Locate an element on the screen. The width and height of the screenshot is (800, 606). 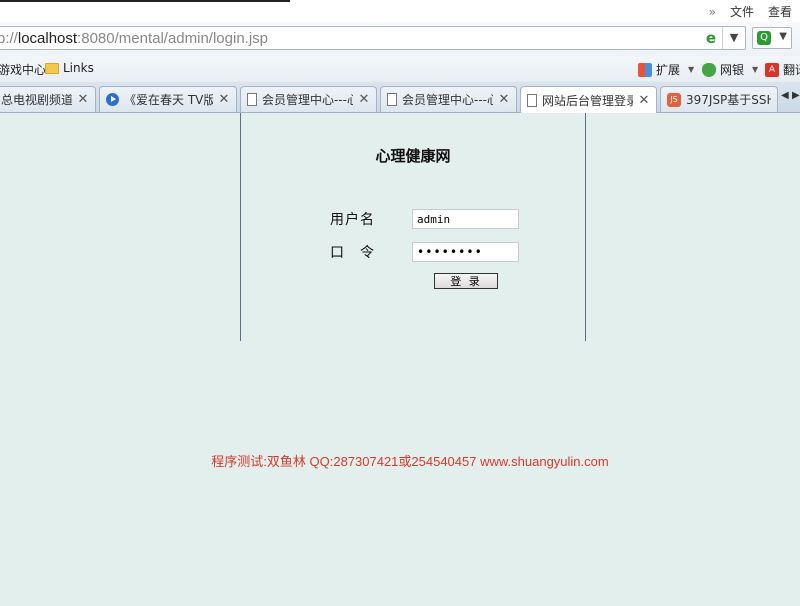
more-chevron-icon: » is located at coordinates (712, 12).